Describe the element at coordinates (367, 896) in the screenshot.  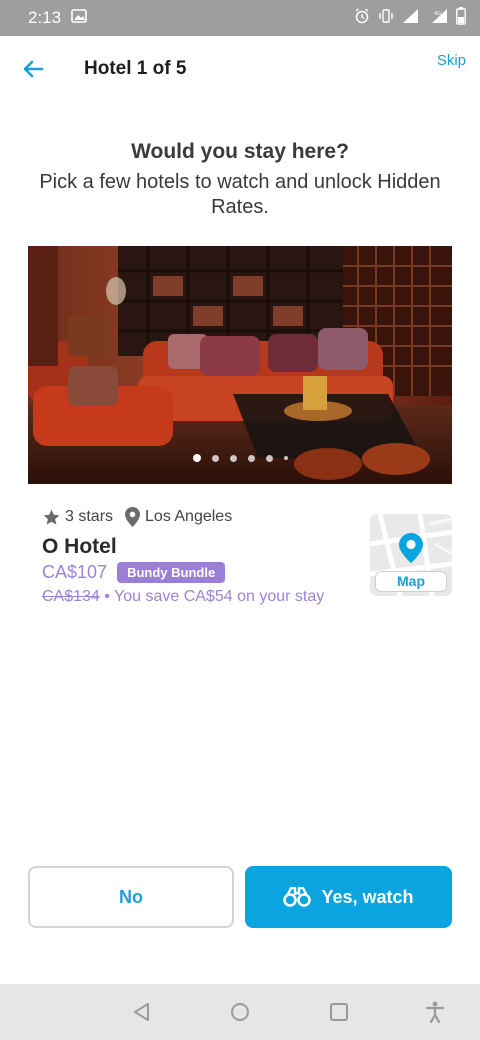
I see `yes-button-label: Yes, watch` at that location.